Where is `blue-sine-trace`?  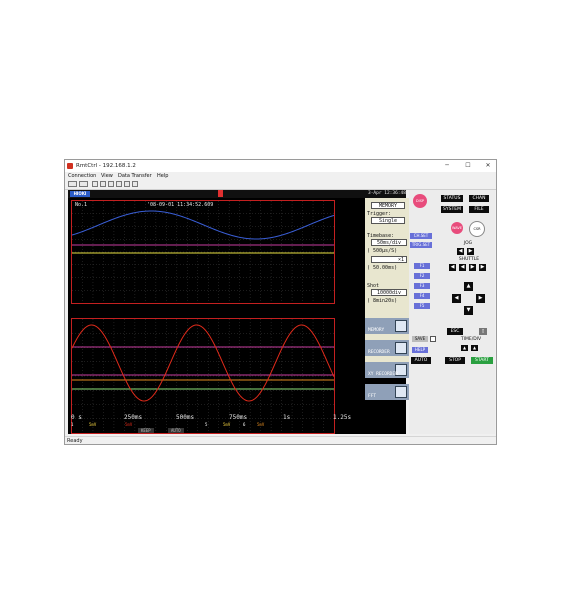
blue-sine-trace is located at coordinates (203, 225).